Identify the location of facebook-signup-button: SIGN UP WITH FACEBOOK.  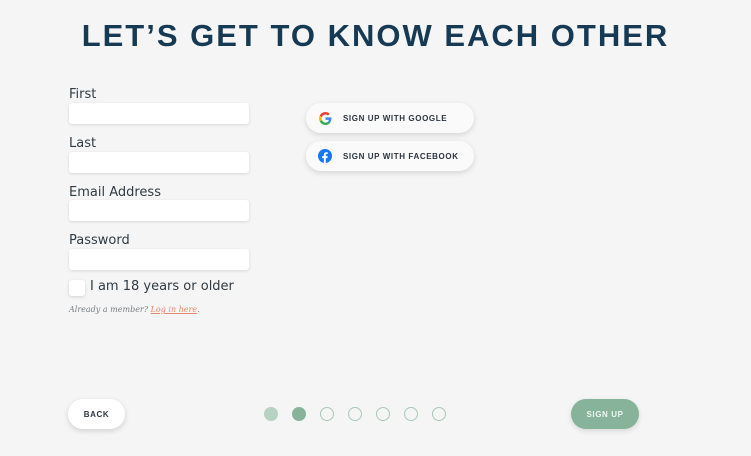
(390, 156).